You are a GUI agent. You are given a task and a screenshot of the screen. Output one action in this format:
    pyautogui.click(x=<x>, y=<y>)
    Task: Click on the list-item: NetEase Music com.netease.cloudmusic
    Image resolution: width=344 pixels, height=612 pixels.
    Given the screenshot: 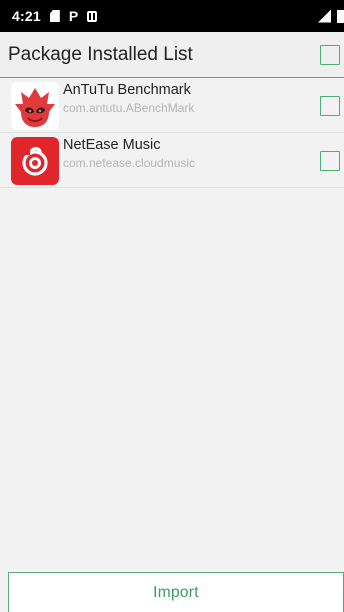 What is the action you would take?
    pyautogui.click(x=172, y=160)
    